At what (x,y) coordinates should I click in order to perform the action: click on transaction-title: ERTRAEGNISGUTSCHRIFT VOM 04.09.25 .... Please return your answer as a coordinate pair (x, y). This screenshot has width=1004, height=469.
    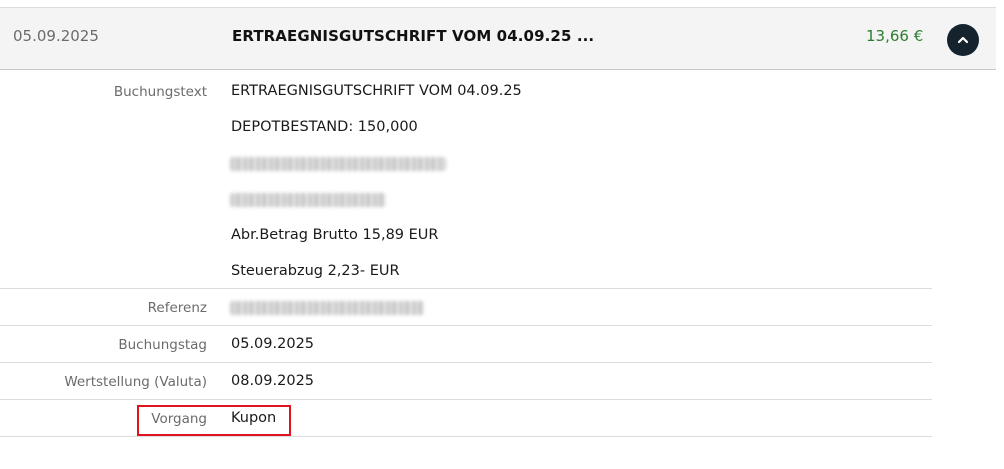
    Looking at the image, I should click on (413, 36).